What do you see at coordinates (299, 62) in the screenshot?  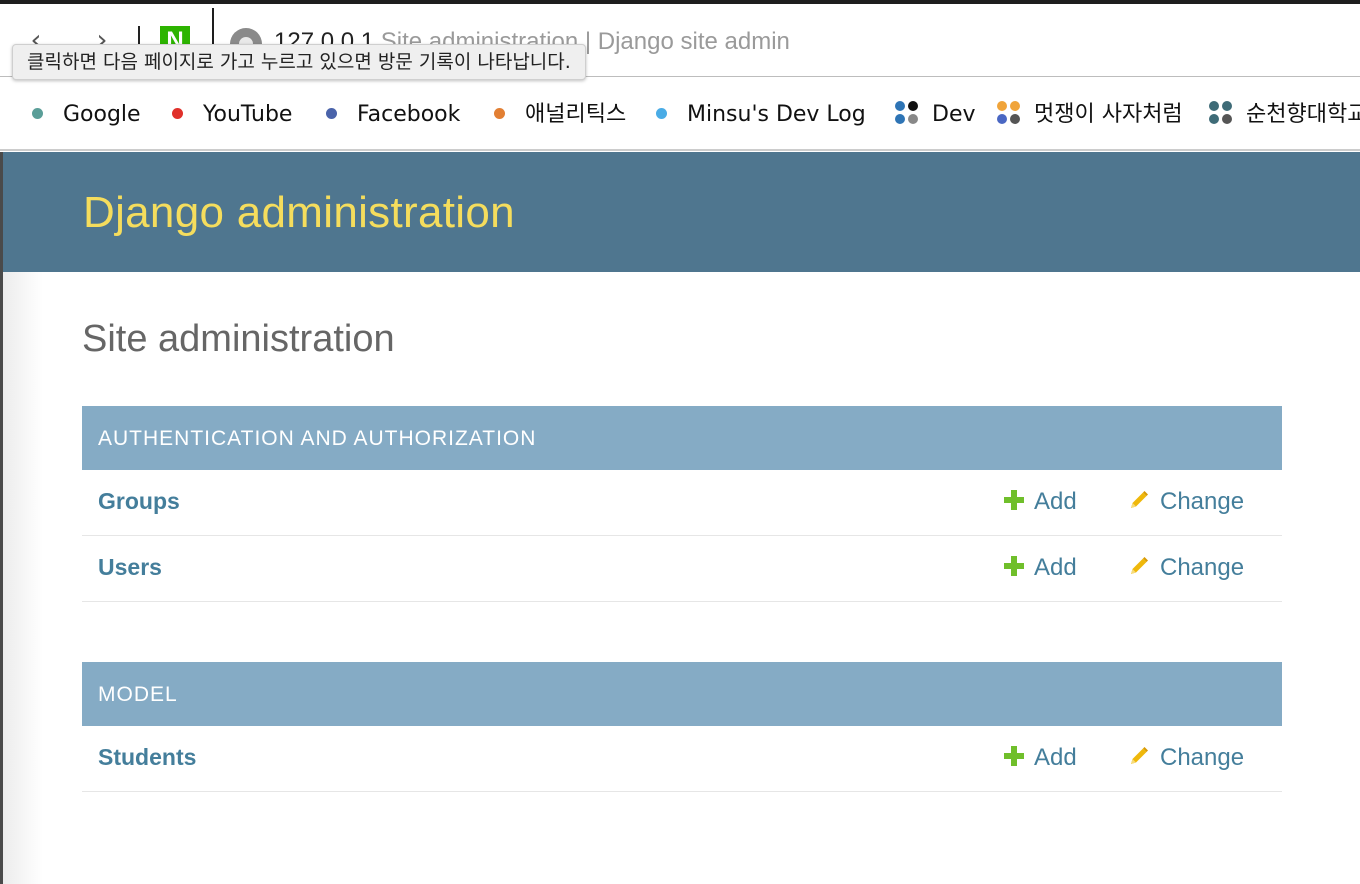 I see `forward-tooltip: 클릭하면 다음 페이지로 가고 누르고 있으면 방문 기록이 나타납니다.` at bounding box center [299, 62].